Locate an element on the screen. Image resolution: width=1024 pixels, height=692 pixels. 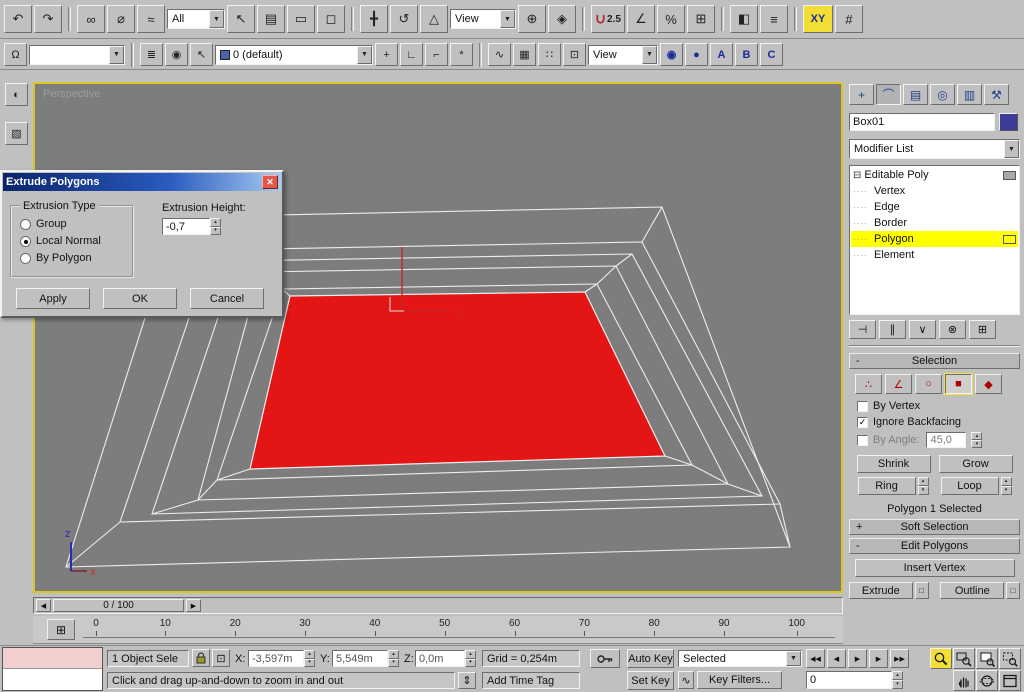
loop-button: Loop is located at coordinates (969, 486).